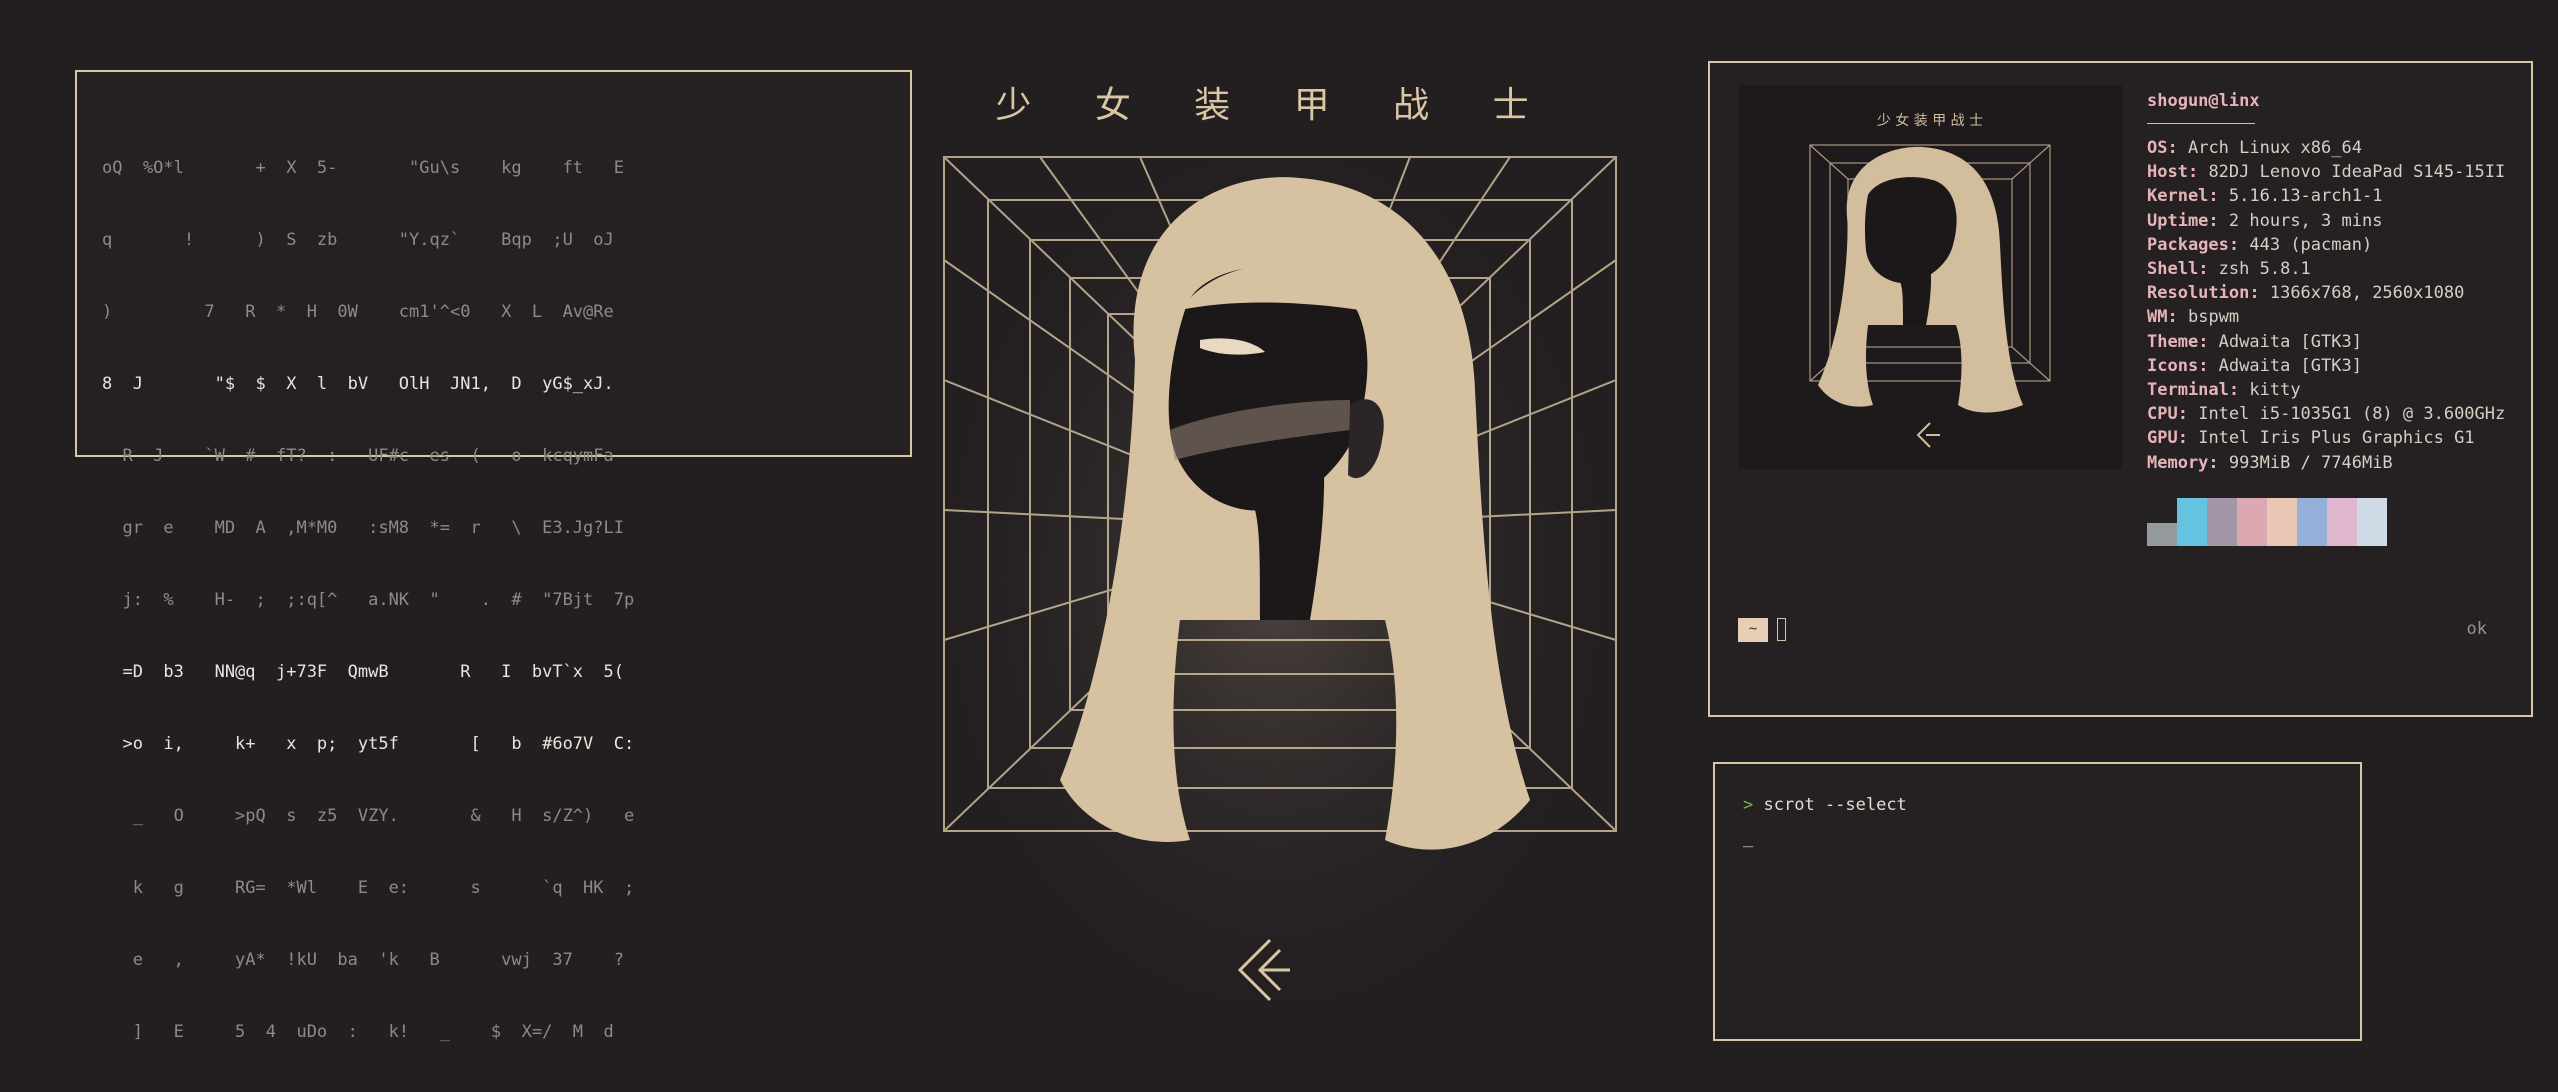 The width and height of the screenshot is (2558, 1092). What do you see at coordinates (2367, 293) in the screenshot?
I see `info-value: 1366x768, 2560x1080` at bounding box center [2367, 293].